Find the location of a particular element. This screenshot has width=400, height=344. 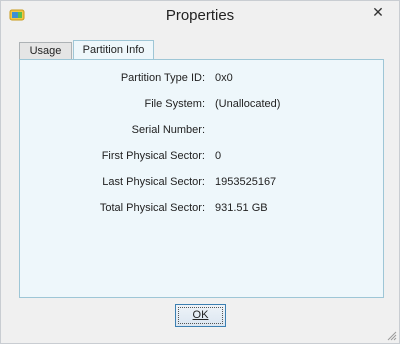

info-label: Total Physical Sector: is located at coordinates (152, 208).